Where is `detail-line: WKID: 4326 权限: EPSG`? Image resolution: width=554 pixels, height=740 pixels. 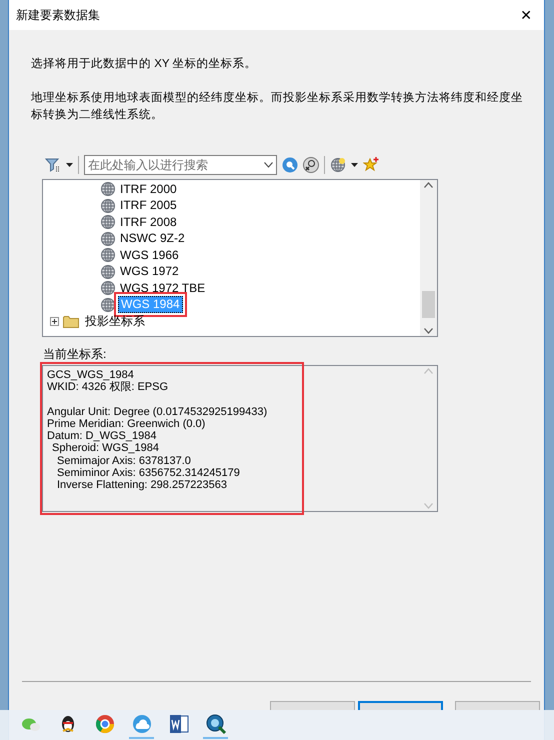
detail-line: WKID: 4326 权限: EPSG is located at coordinates (107, 387).